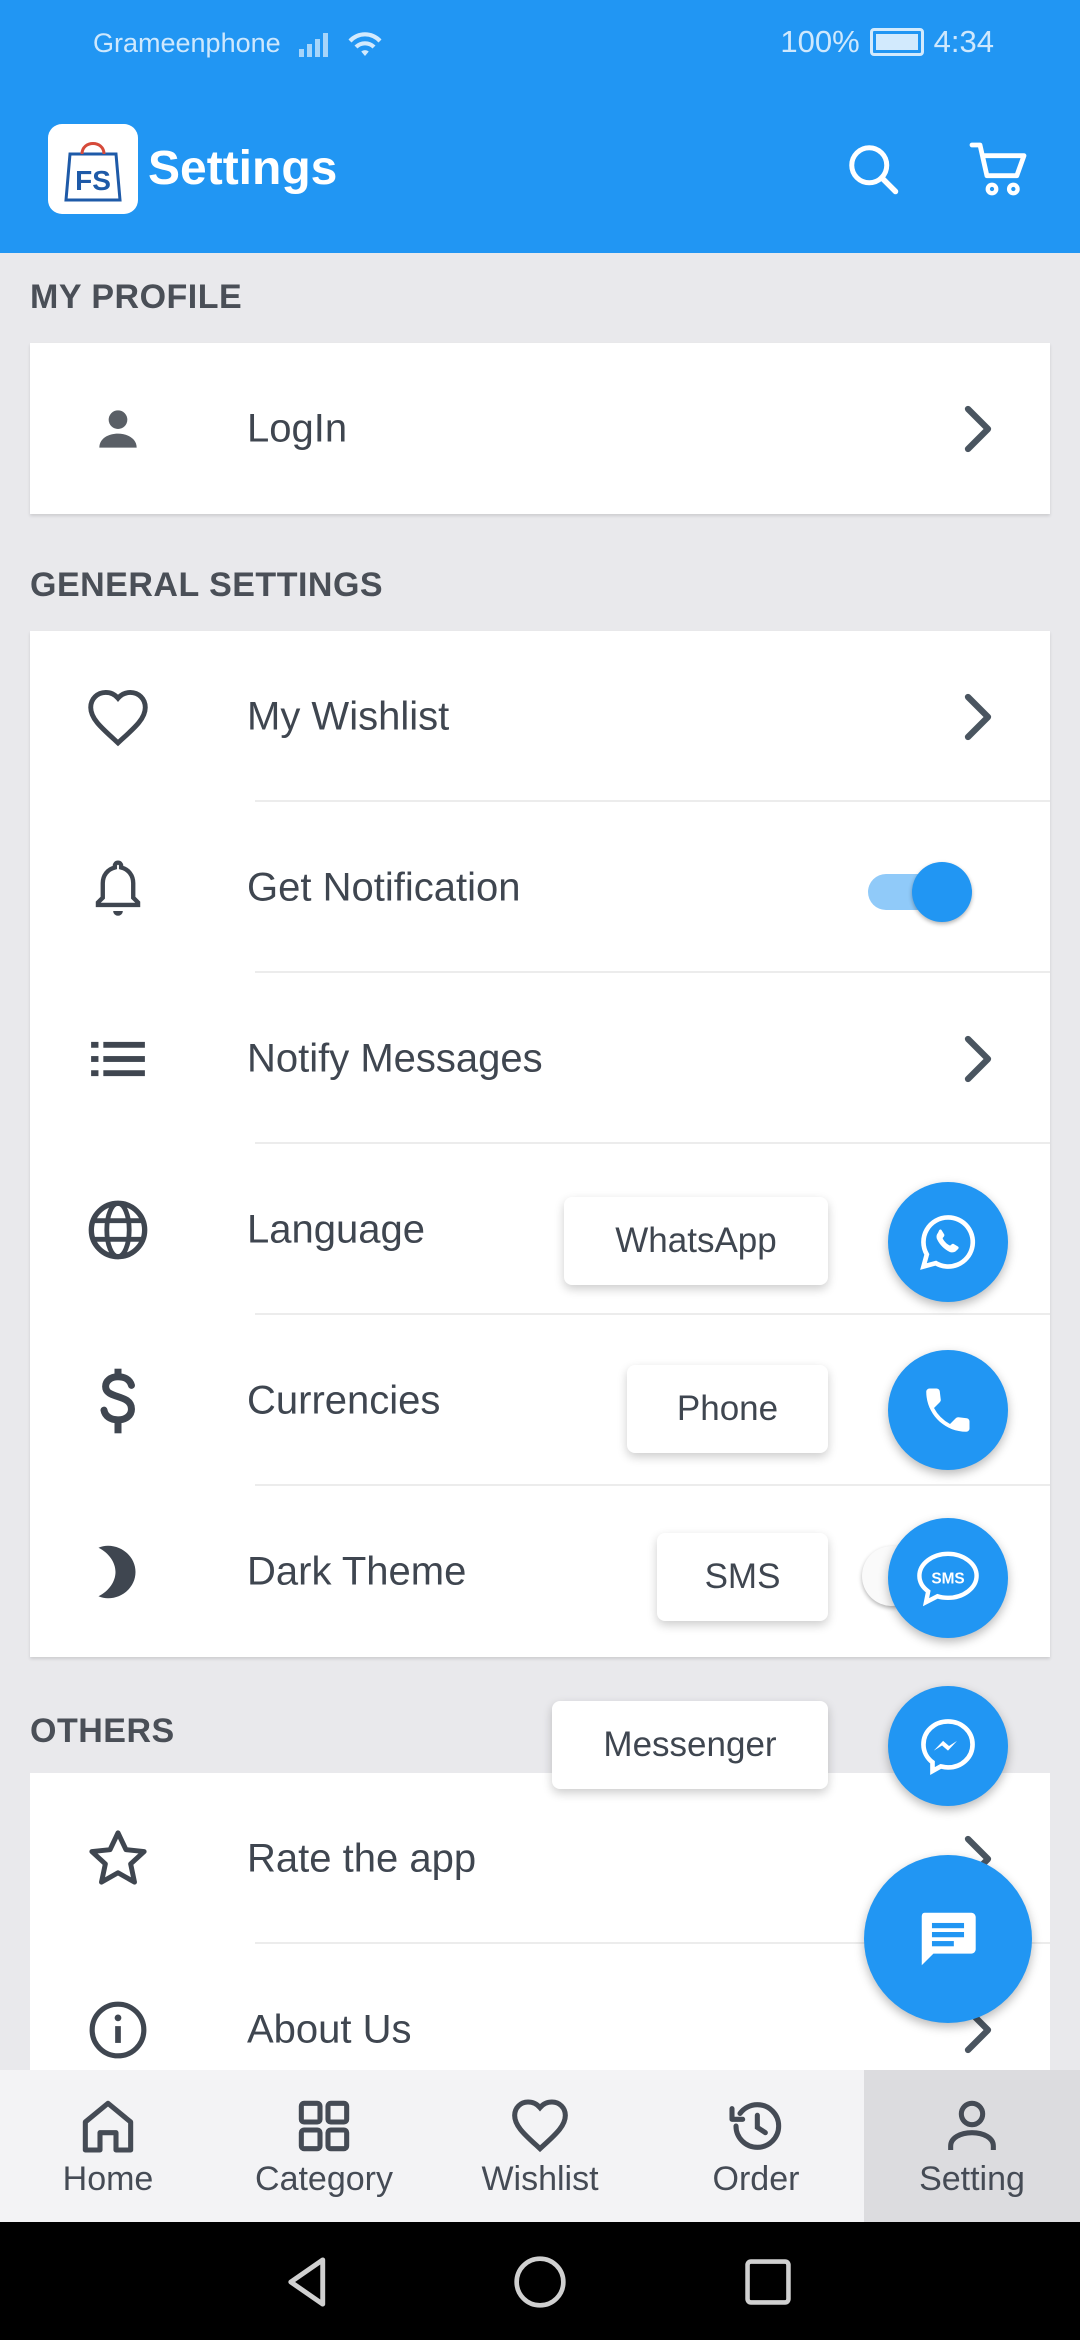  Describe the element at coordinates (108, 2126) in the screenshot. I see `home-icon` at that location.